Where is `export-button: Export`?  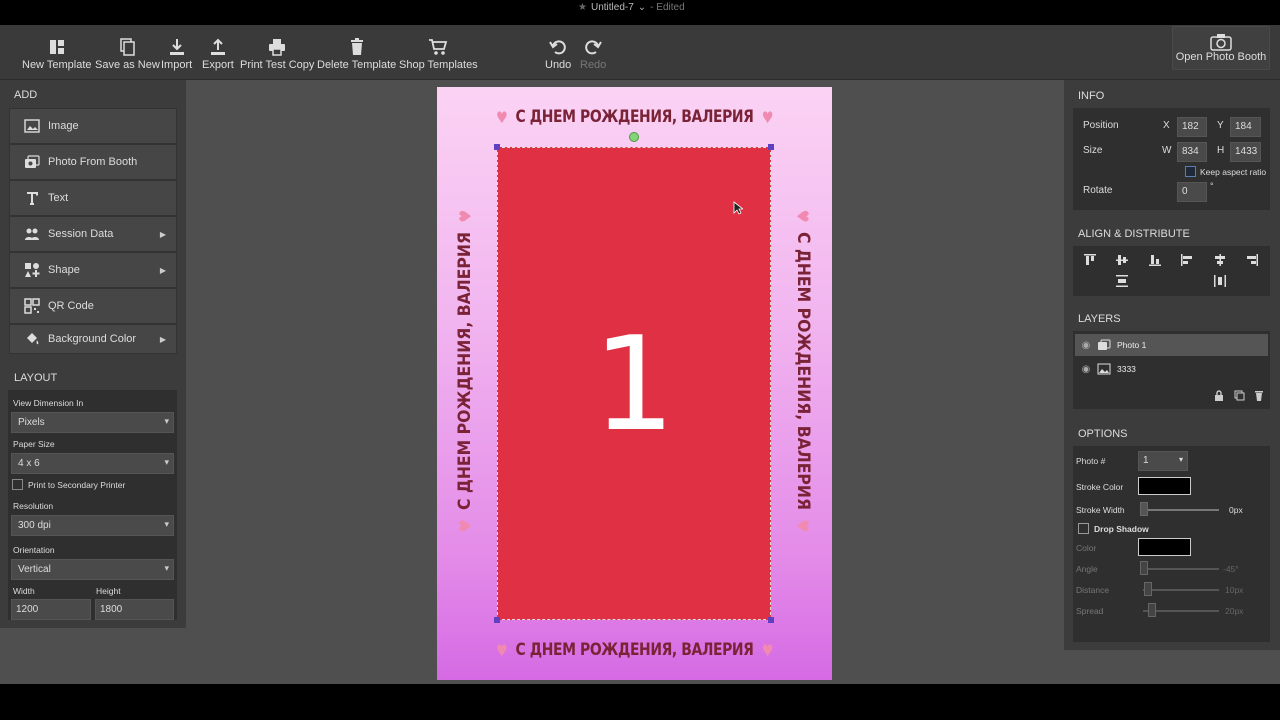 export-button: Export is located at coordinates (218, 54).